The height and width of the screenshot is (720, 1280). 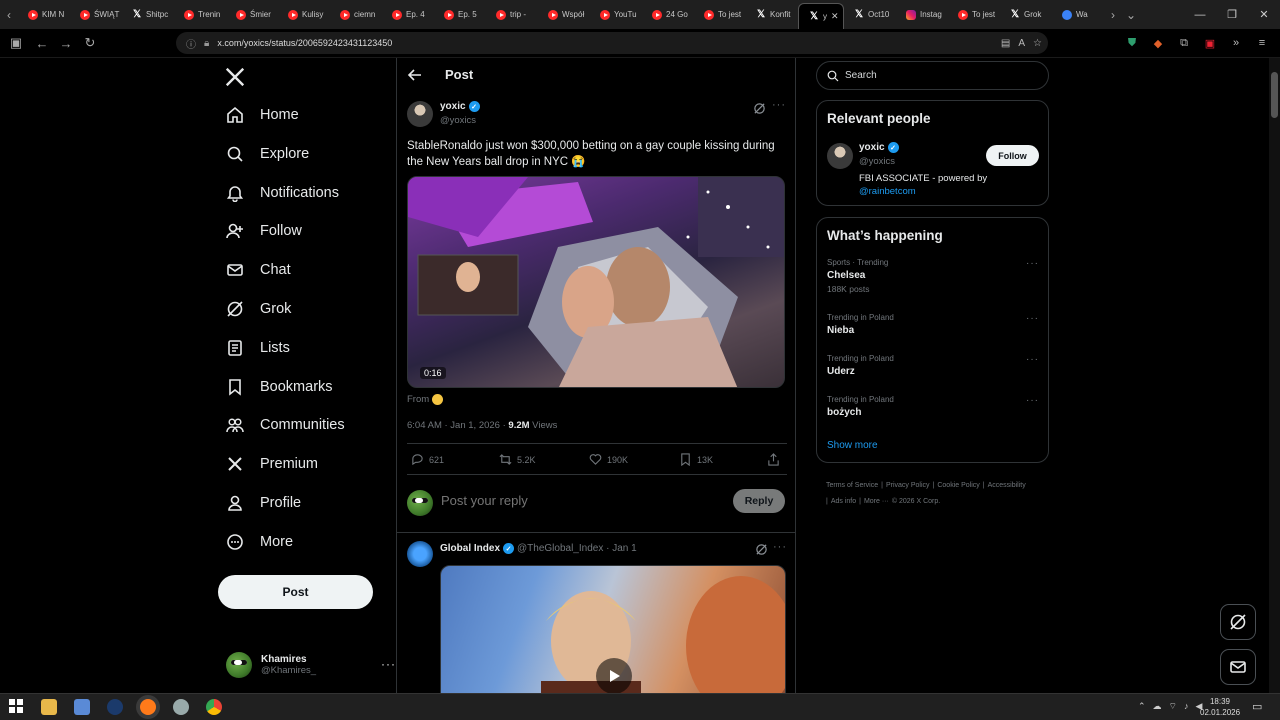 I want to click on grok-icon, so click(x=759, y=108).